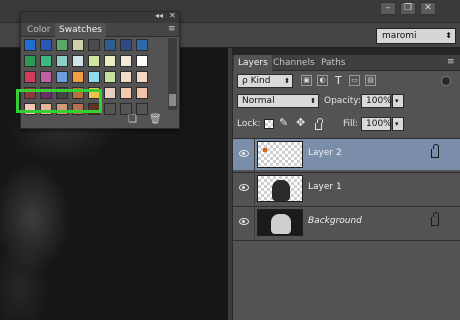 The image size is (460, 320). Describe the element at coordinates (283, 122) in the screenshot. I see `lock-image-pixels-icon: ✎` at that location.